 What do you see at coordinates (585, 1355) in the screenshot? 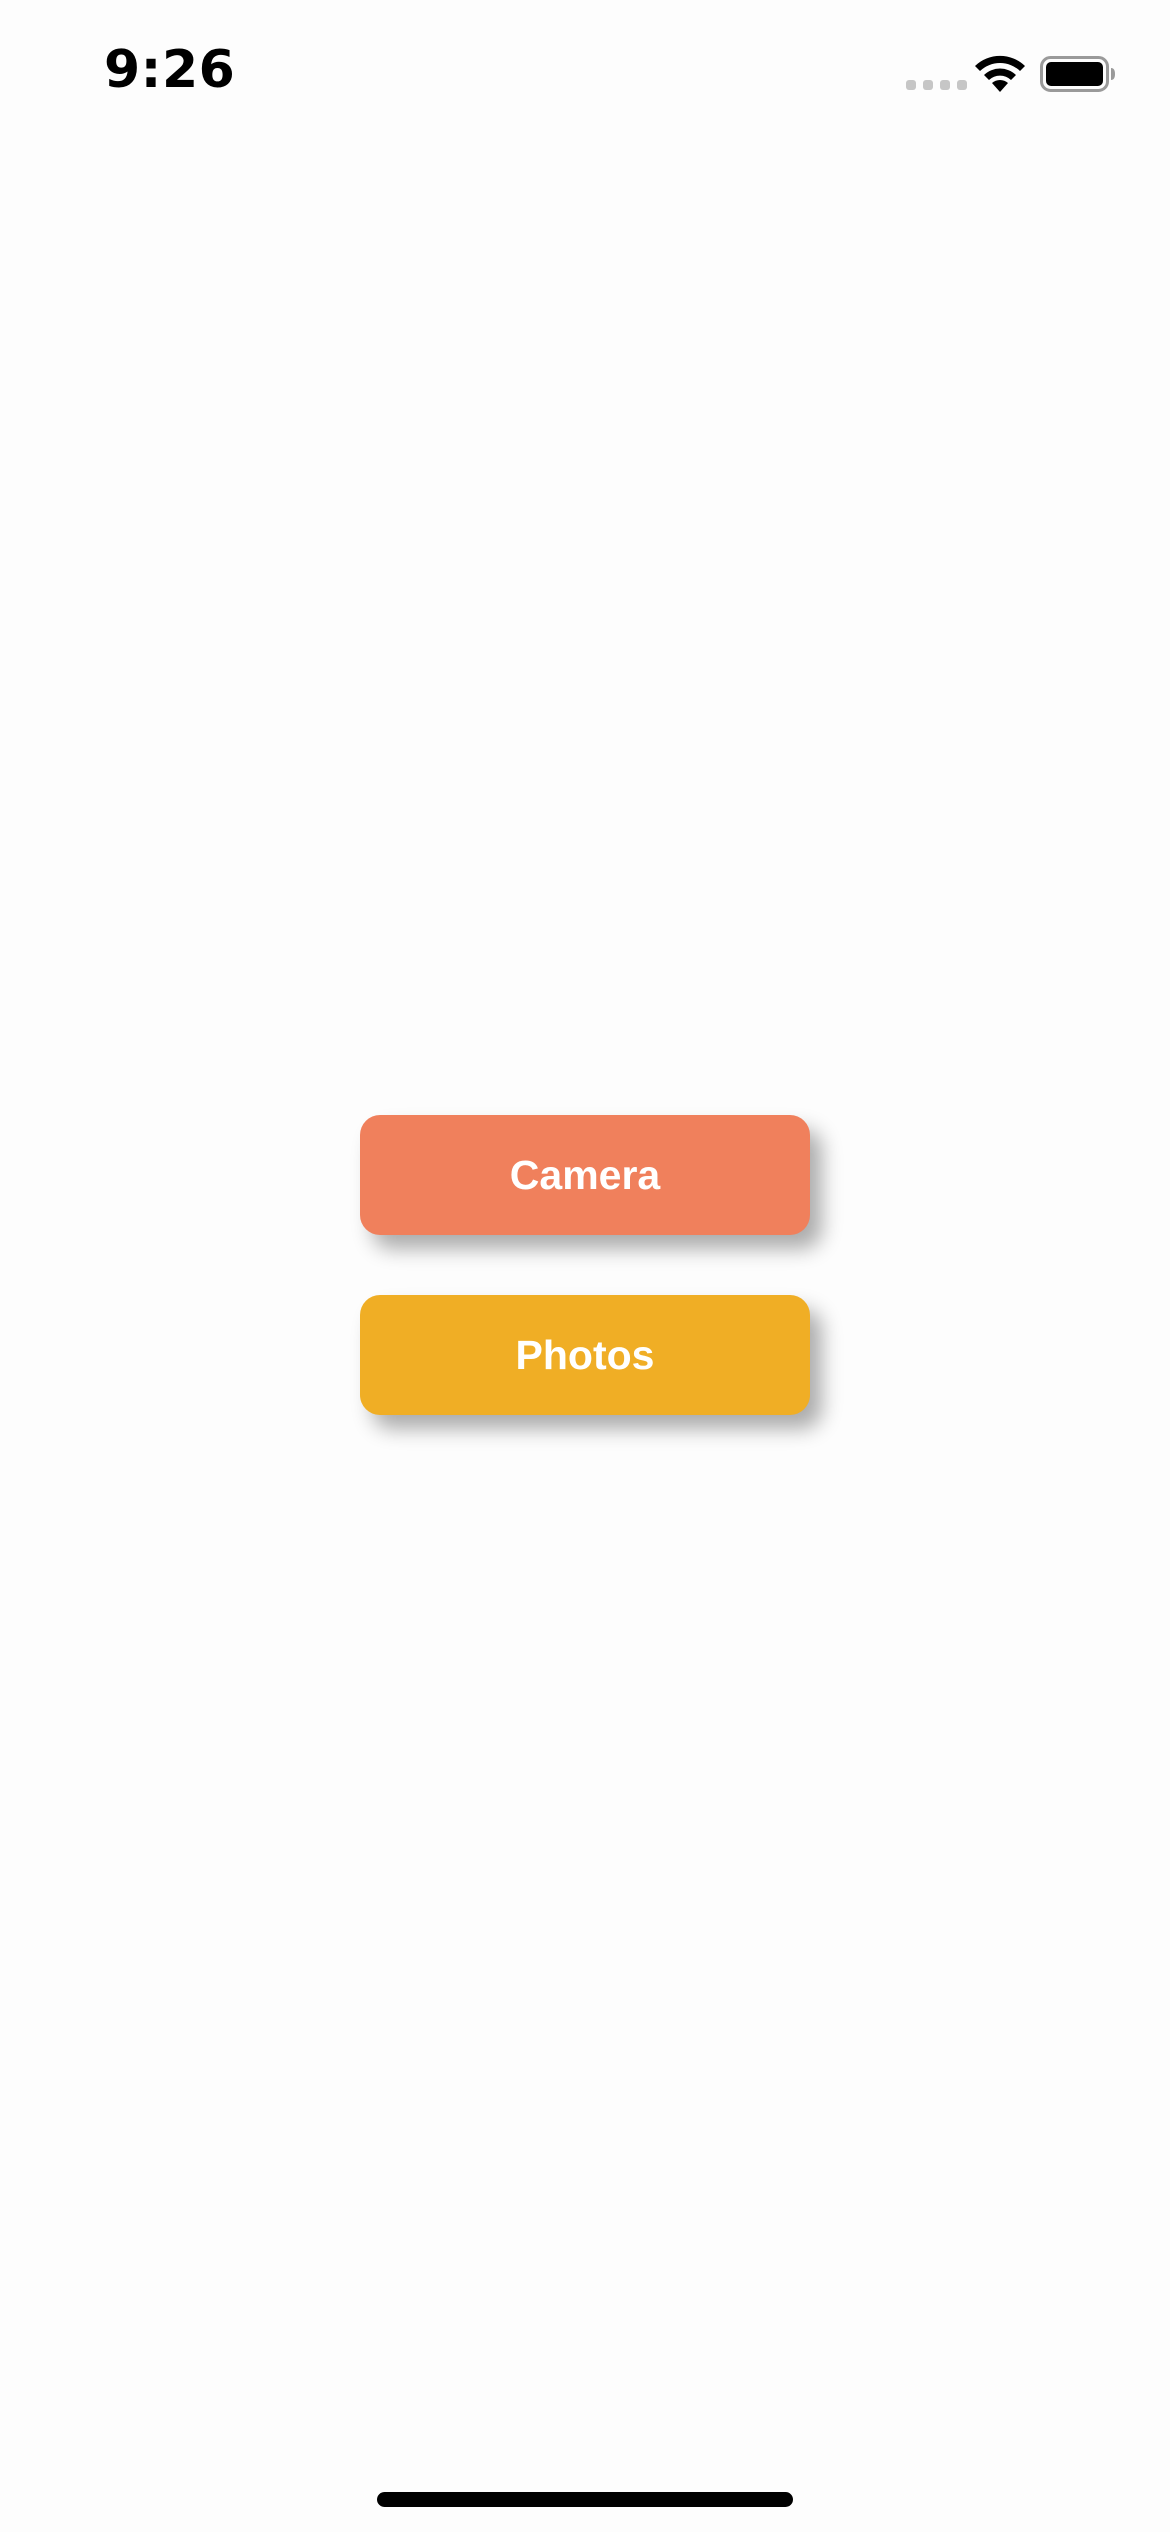
I see `photos-button: Photos` at bounding box center [585, 1355].